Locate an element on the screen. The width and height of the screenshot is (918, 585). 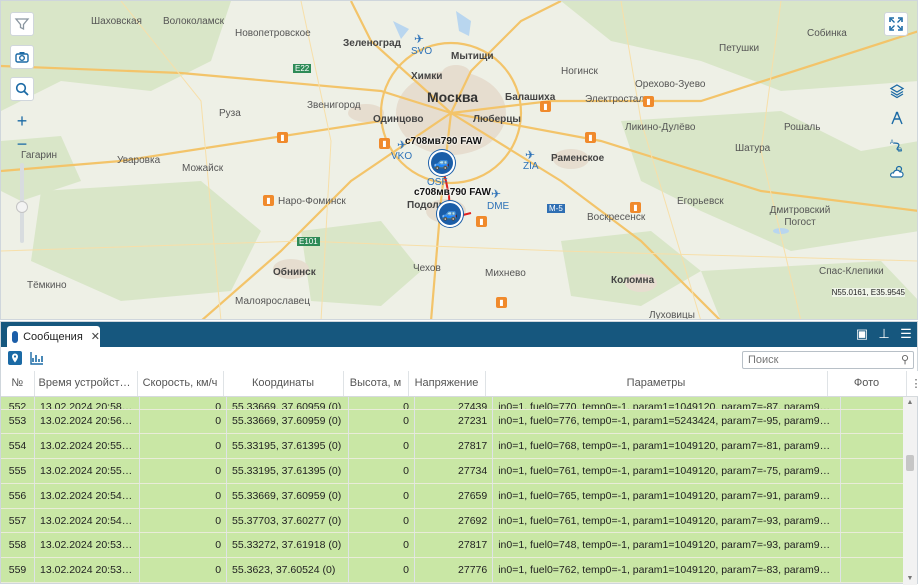
cell-voltage: 27439 is located at coordinates (454, 403).